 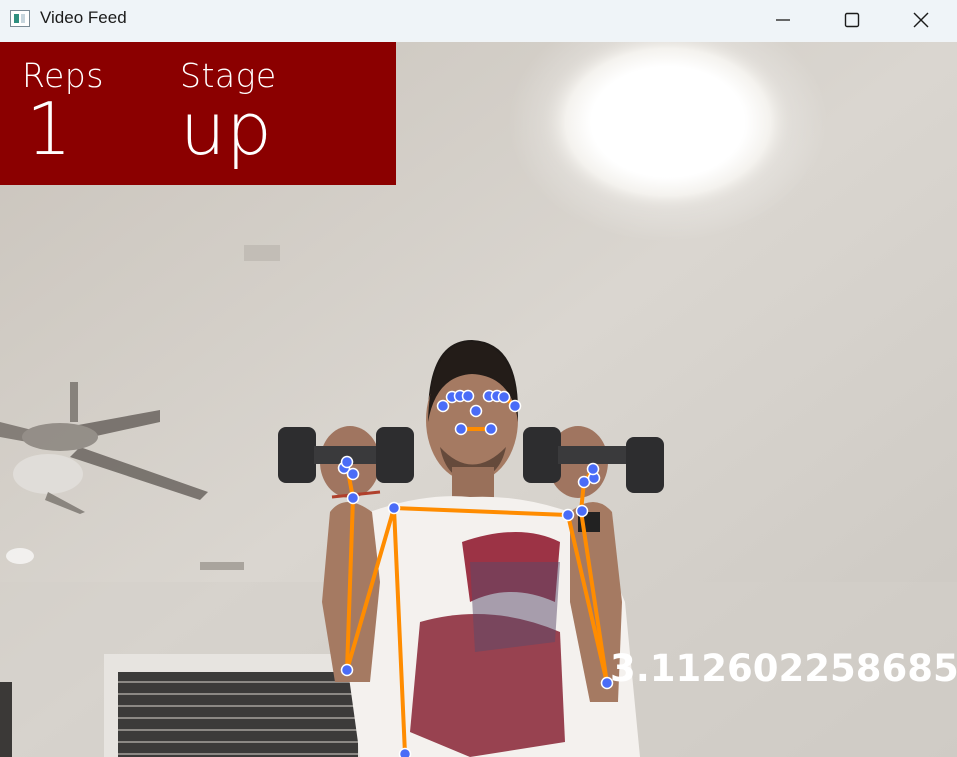 What do you see at coordinates (83, 17) in the screenshot?
I see `window-title: Video Feed` at bounding box center [83, 17].